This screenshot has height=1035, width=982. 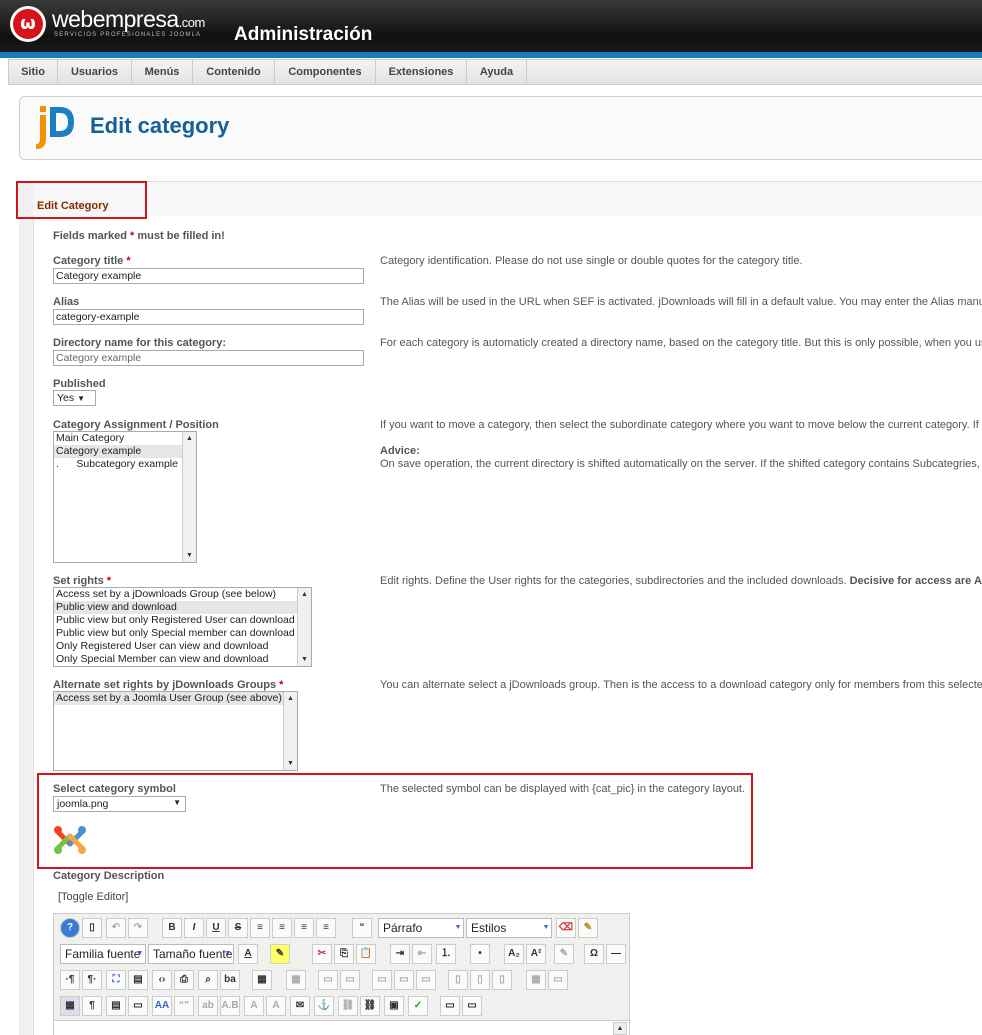 What do you see at coordinates (370, 1006) in the screenshot?
I see `link-icon: ⛓` at bounding box center [370, 1006].